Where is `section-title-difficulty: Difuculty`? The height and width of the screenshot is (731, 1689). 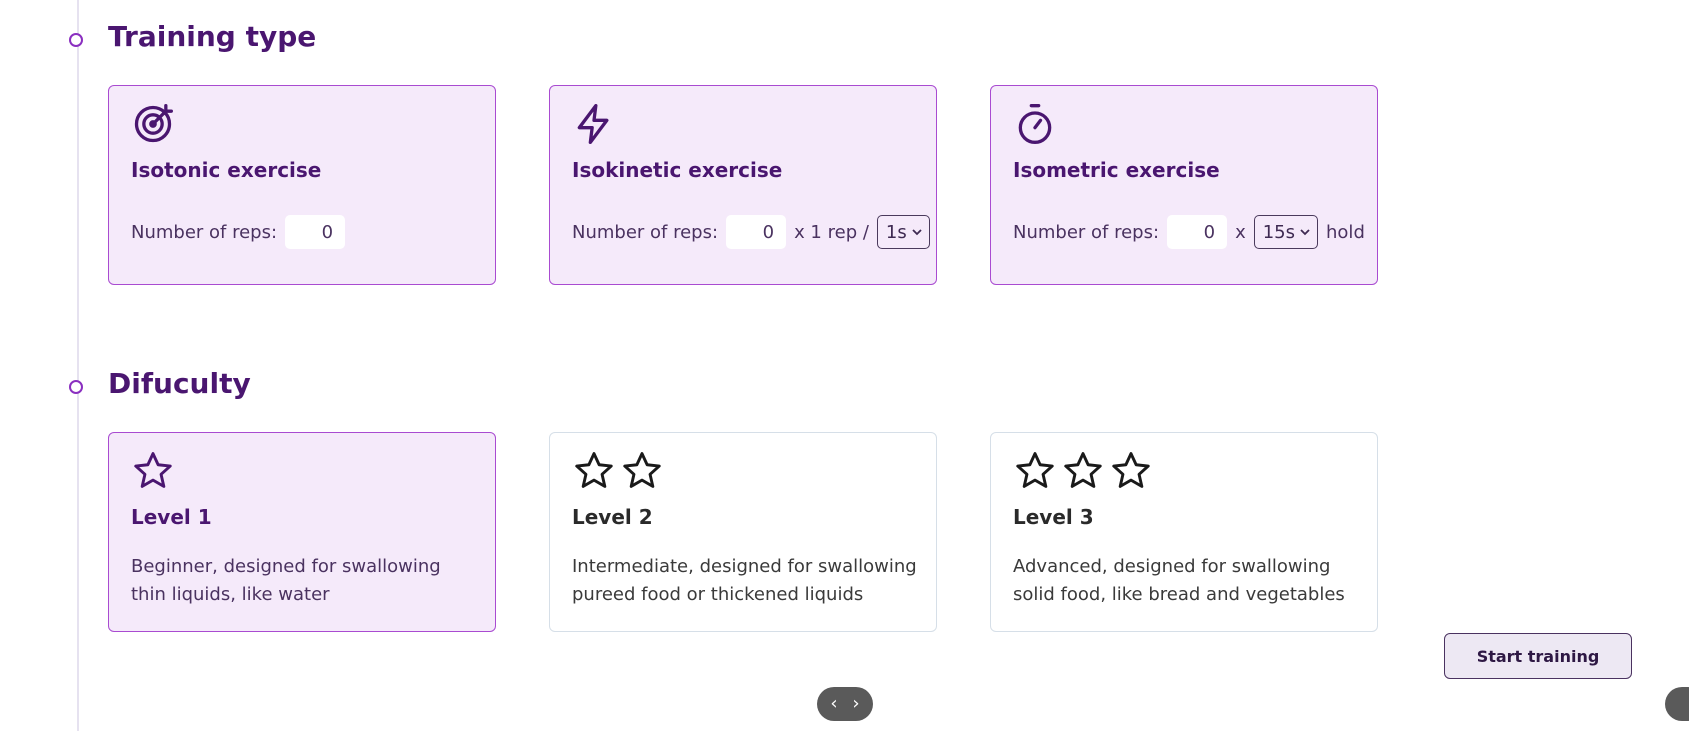 section-title-difficulty: Difuculty is located at coordinates (179, 383).